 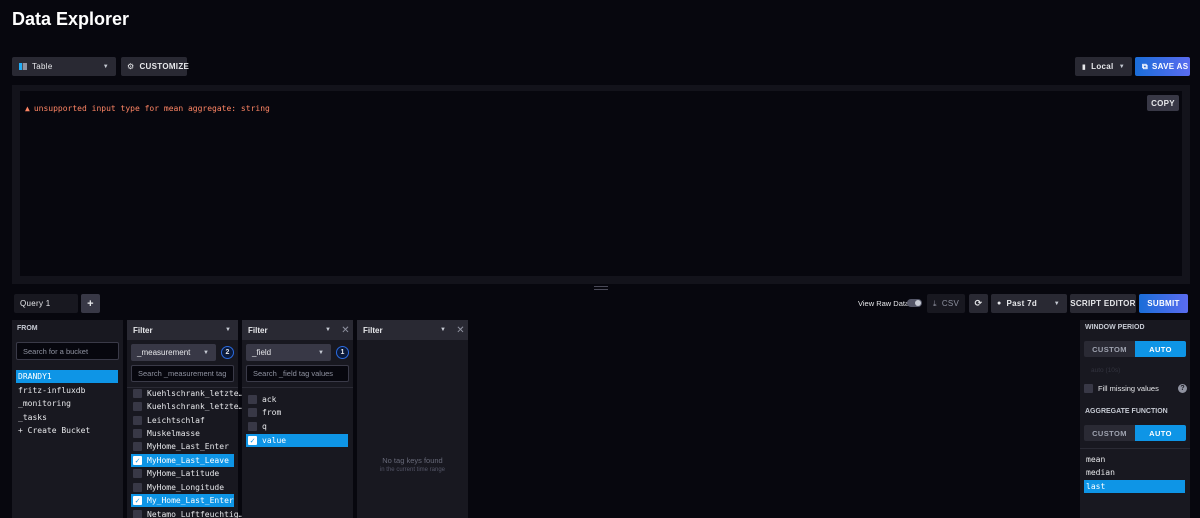 What do you see at coordinates (950, 303) in the screenshot?
I see `csv-label: CSV` at bounding box center [950, 303].